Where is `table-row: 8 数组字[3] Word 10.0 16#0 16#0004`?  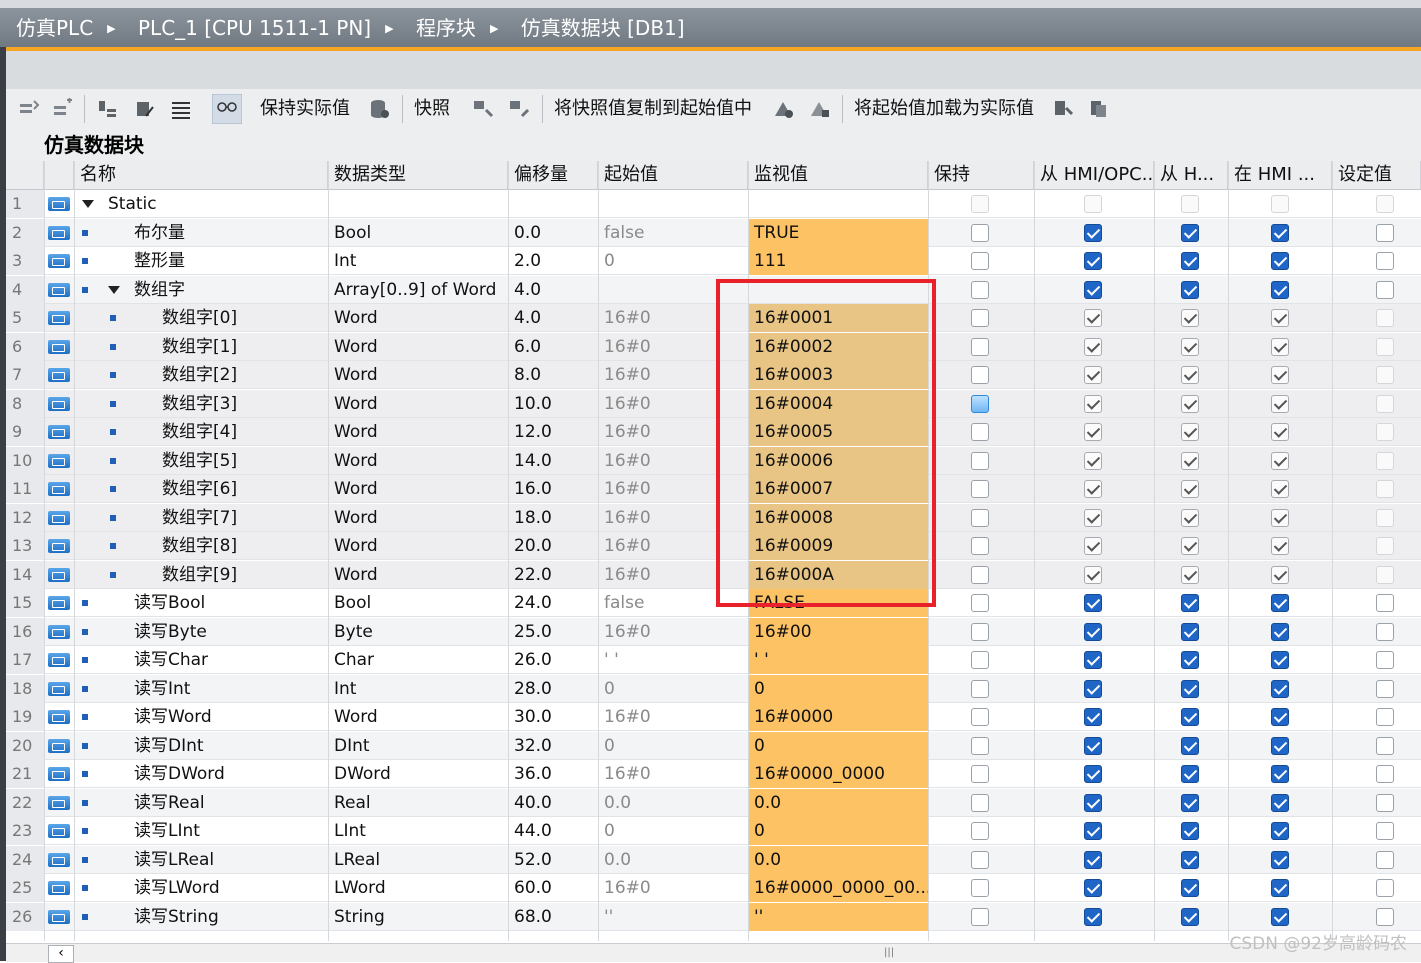
table-row: 8 数组字[3] Word 10.0 16#0 16#0004 is located at coordinates (713, 403).